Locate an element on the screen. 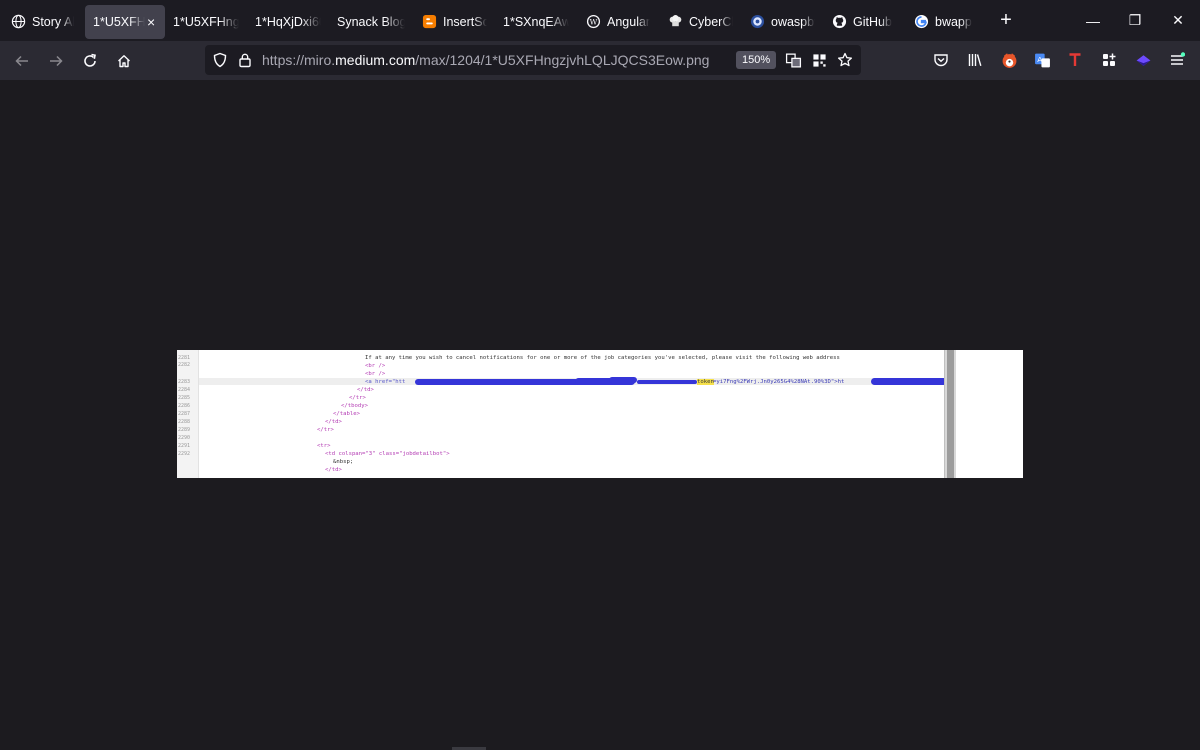 This screenshot has width=1200, height=750. tab-label: 1*HqXjDxi60 is located at coordinates (288, 21).